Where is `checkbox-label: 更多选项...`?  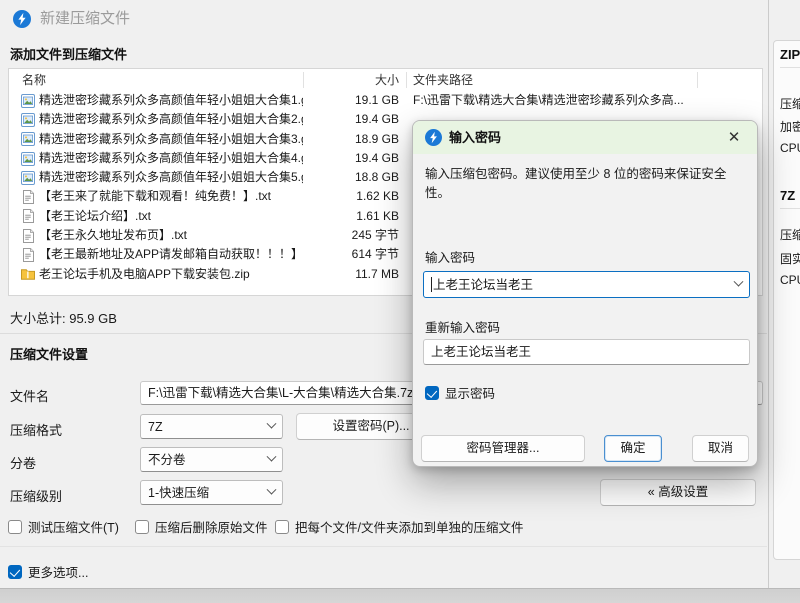 checkbox-label: 更多选项... is located at coordinates (58, 573).